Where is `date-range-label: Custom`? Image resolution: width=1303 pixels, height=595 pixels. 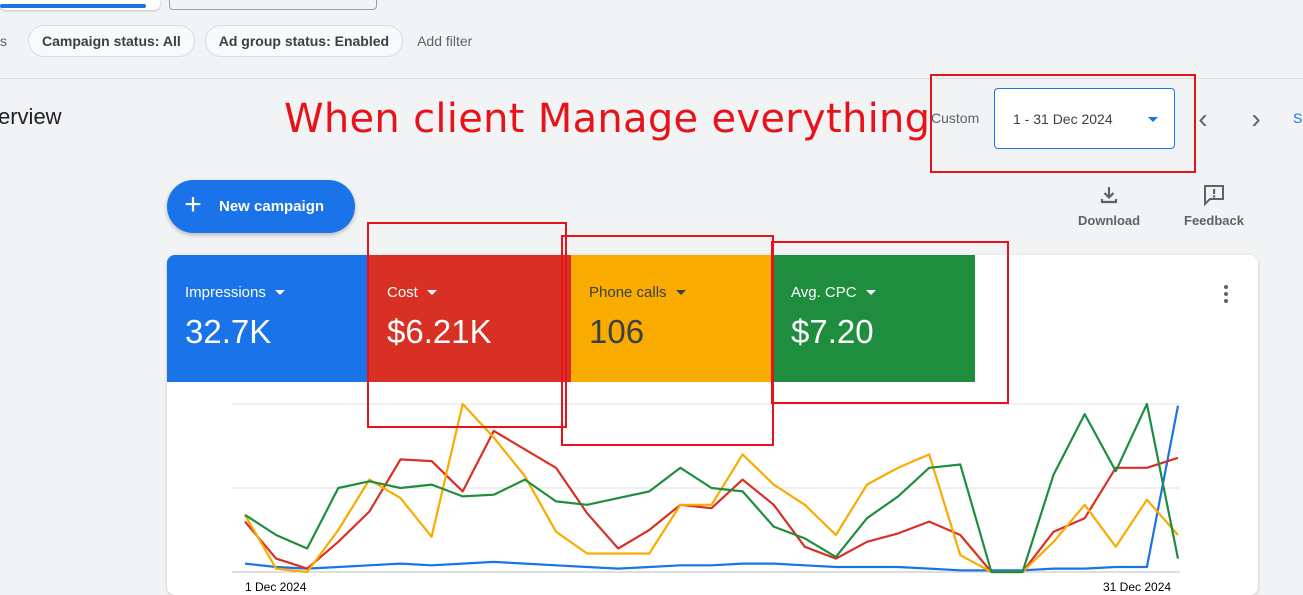
date-range-label: Custom is located at coordinates (955, 118).